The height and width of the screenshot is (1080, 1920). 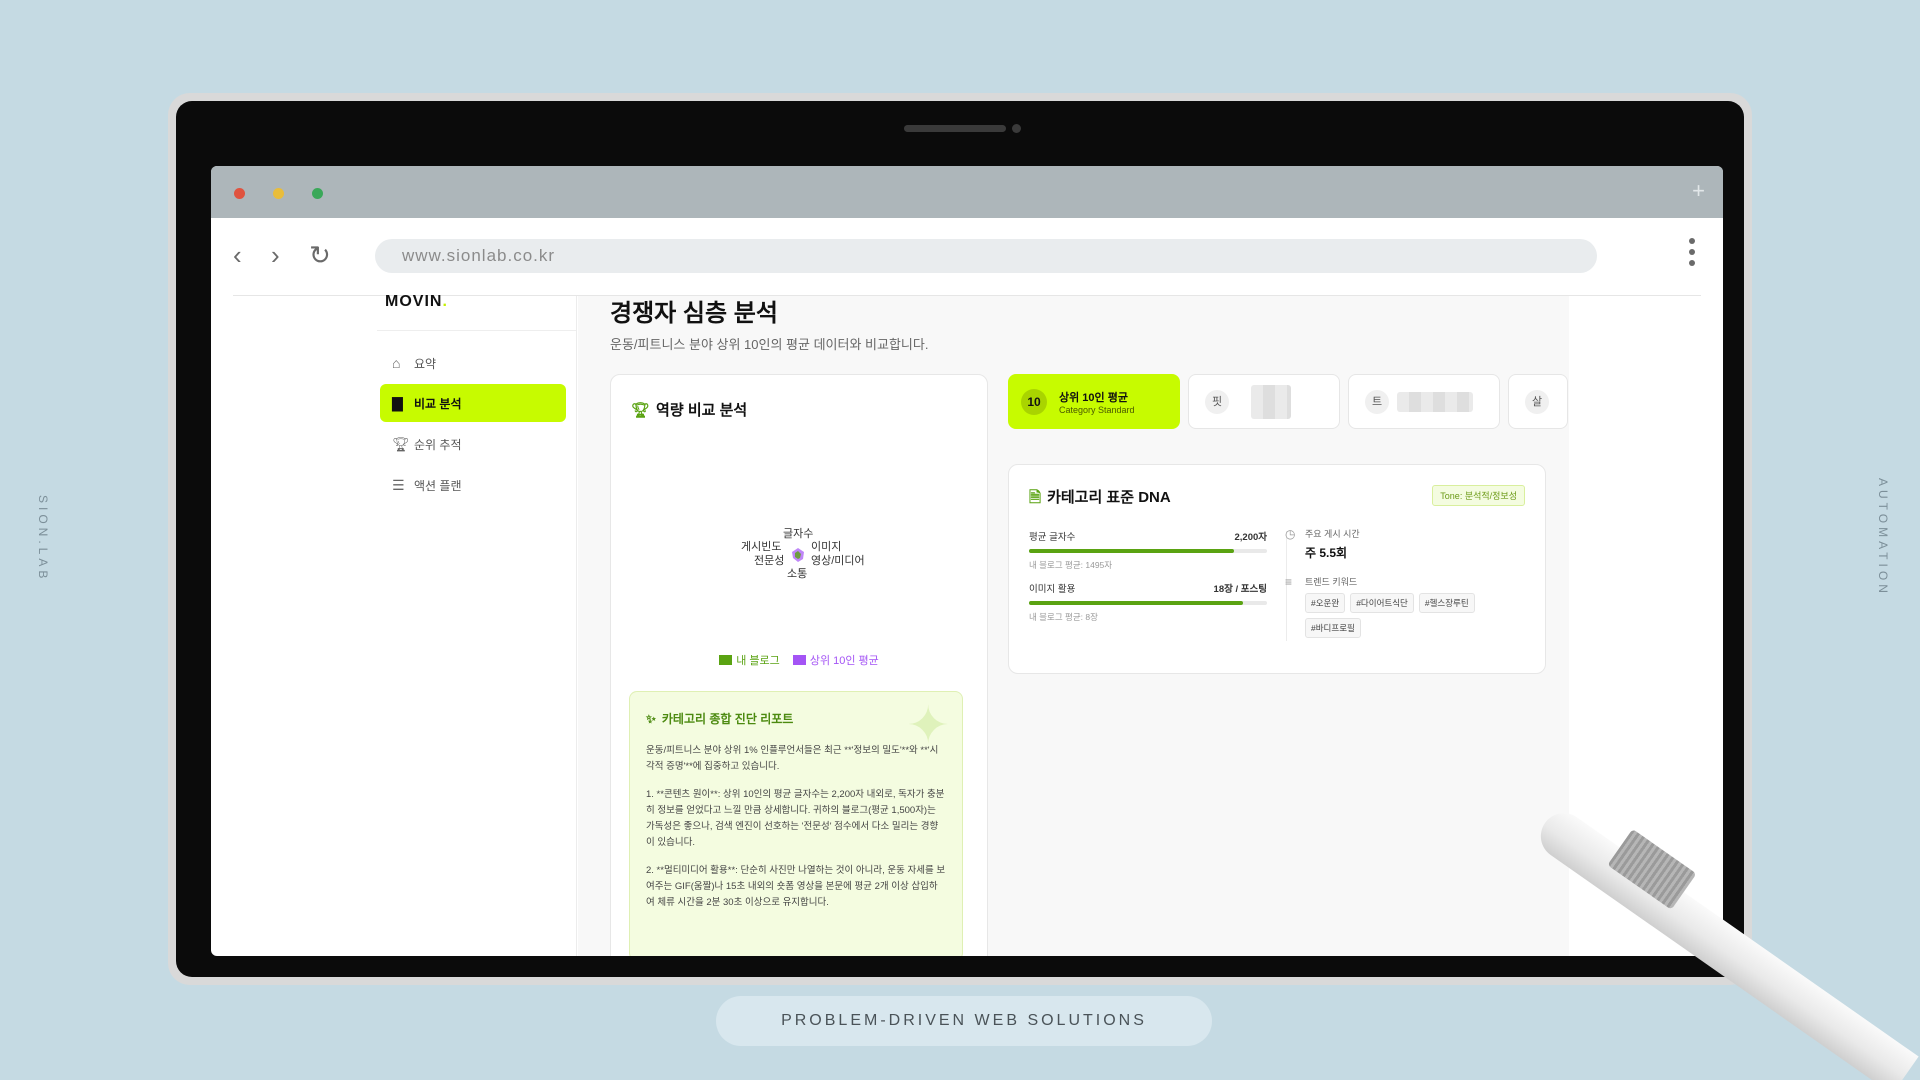 What do you see at coordinates (1333, 628) in the screenshot?
I see `keyword-tag: #바디프로필` at bounding box center [1333, 628].